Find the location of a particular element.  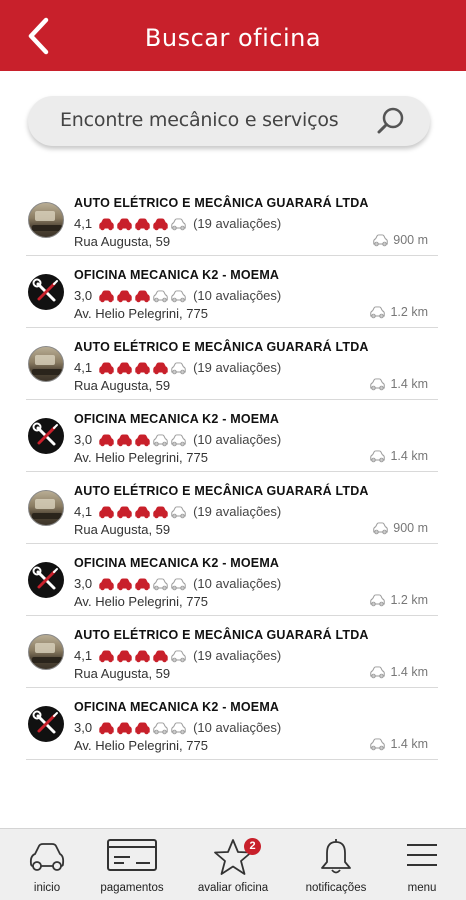

card-icon is located at coordinates (132, 855).